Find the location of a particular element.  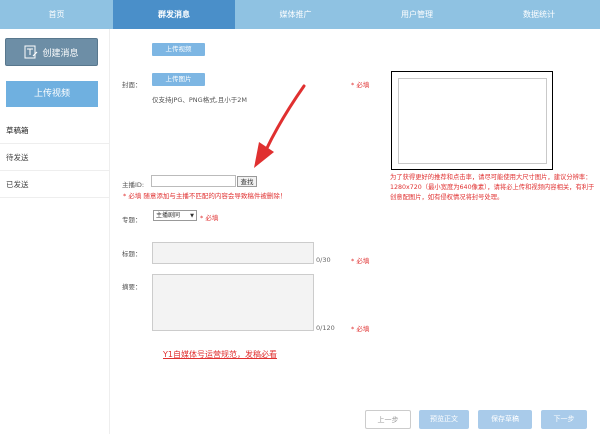

upload-video-menu-button: 上传视频 is located at coordinates (52, 94).